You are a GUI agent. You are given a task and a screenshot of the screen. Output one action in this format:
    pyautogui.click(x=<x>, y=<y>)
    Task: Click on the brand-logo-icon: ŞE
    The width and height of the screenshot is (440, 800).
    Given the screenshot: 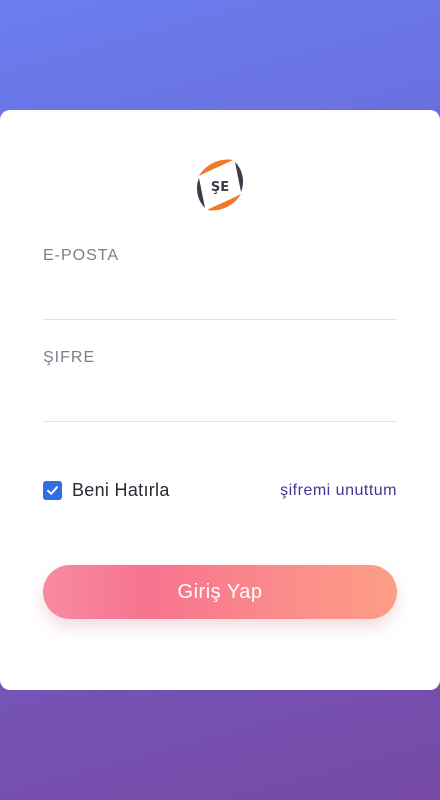 What is the action you would take?
    pyautogui.click(x=220, y=185)
    